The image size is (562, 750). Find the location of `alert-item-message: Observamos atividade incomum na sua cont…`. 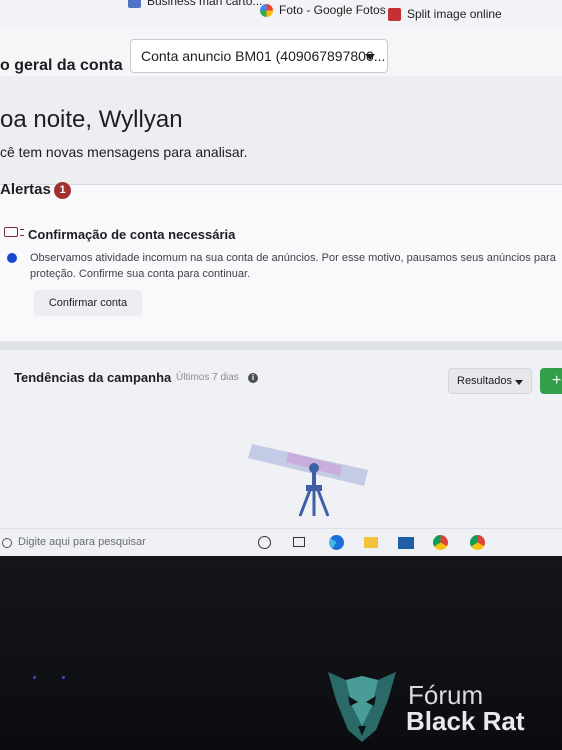

alert-item-message: Observamos atividade incomum na sua cont… is located at coordinates (293, 266).